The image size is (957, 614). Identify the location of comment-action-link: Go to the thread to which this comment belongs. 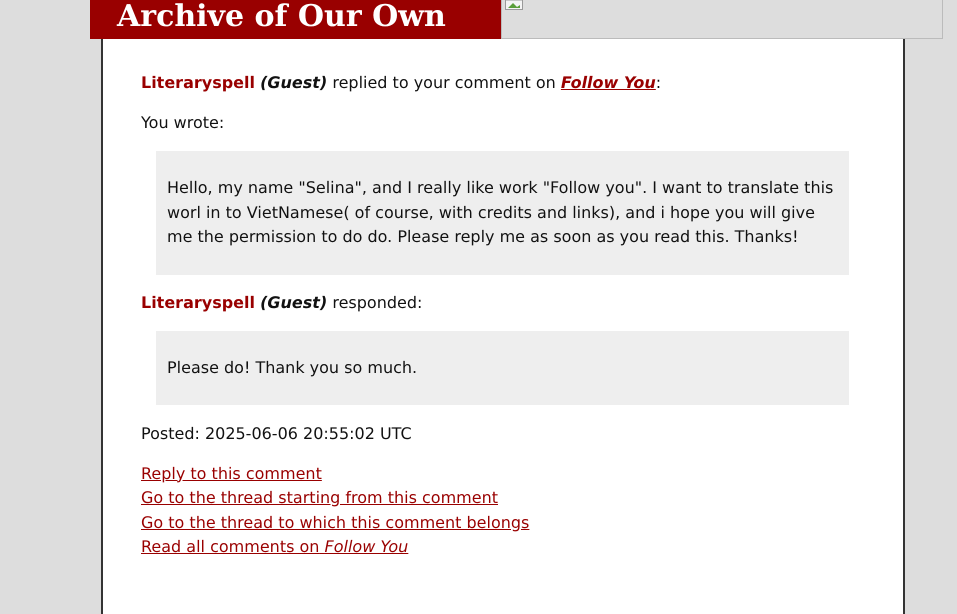
(335, 522).